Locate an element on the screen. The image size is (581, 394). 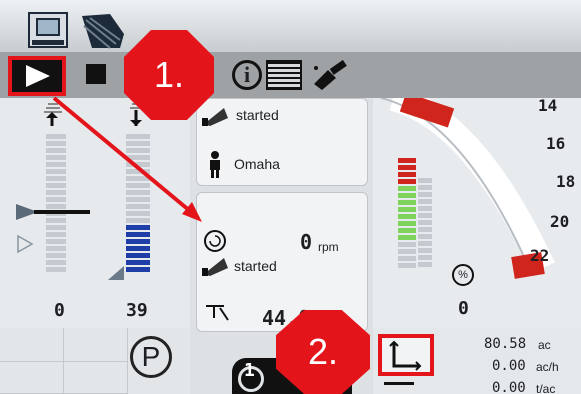
callout-2: 2. is located at coordinates (323, 352).